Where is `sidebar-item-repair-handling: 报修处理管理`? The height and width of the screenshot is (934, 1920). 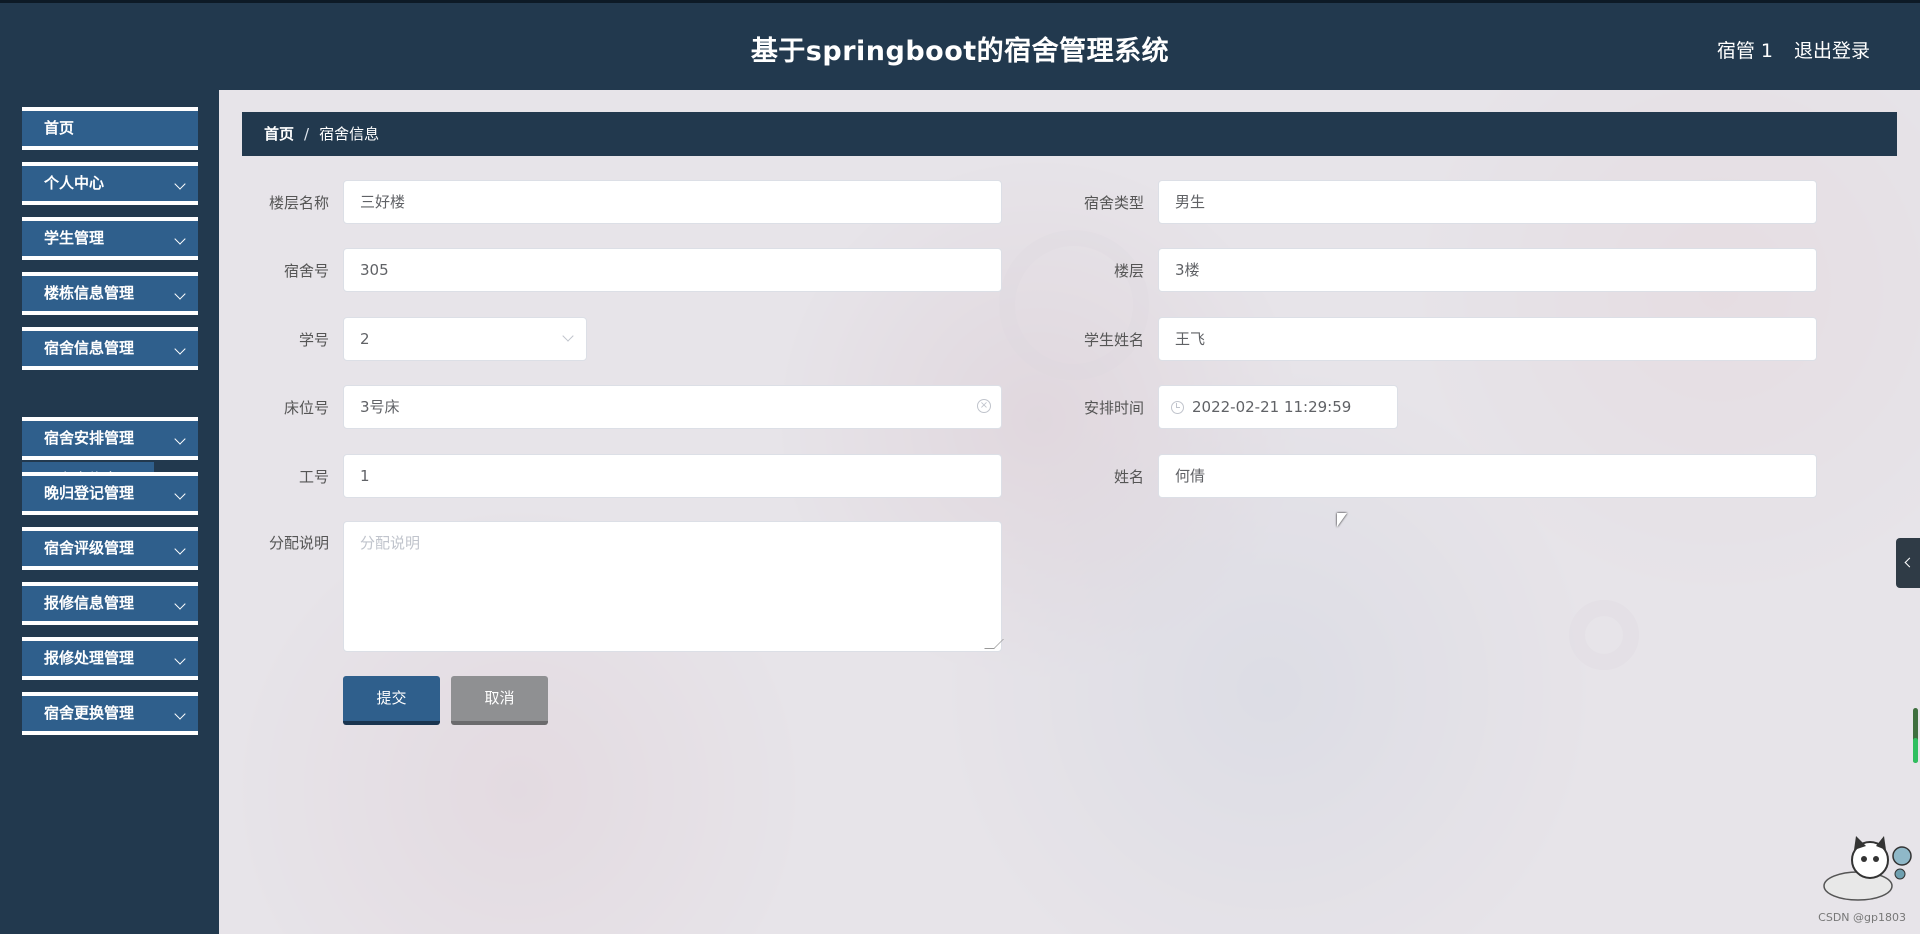 sidebar-item-repair-handling: 报修处理管理 is located at coordinates (110, 658).